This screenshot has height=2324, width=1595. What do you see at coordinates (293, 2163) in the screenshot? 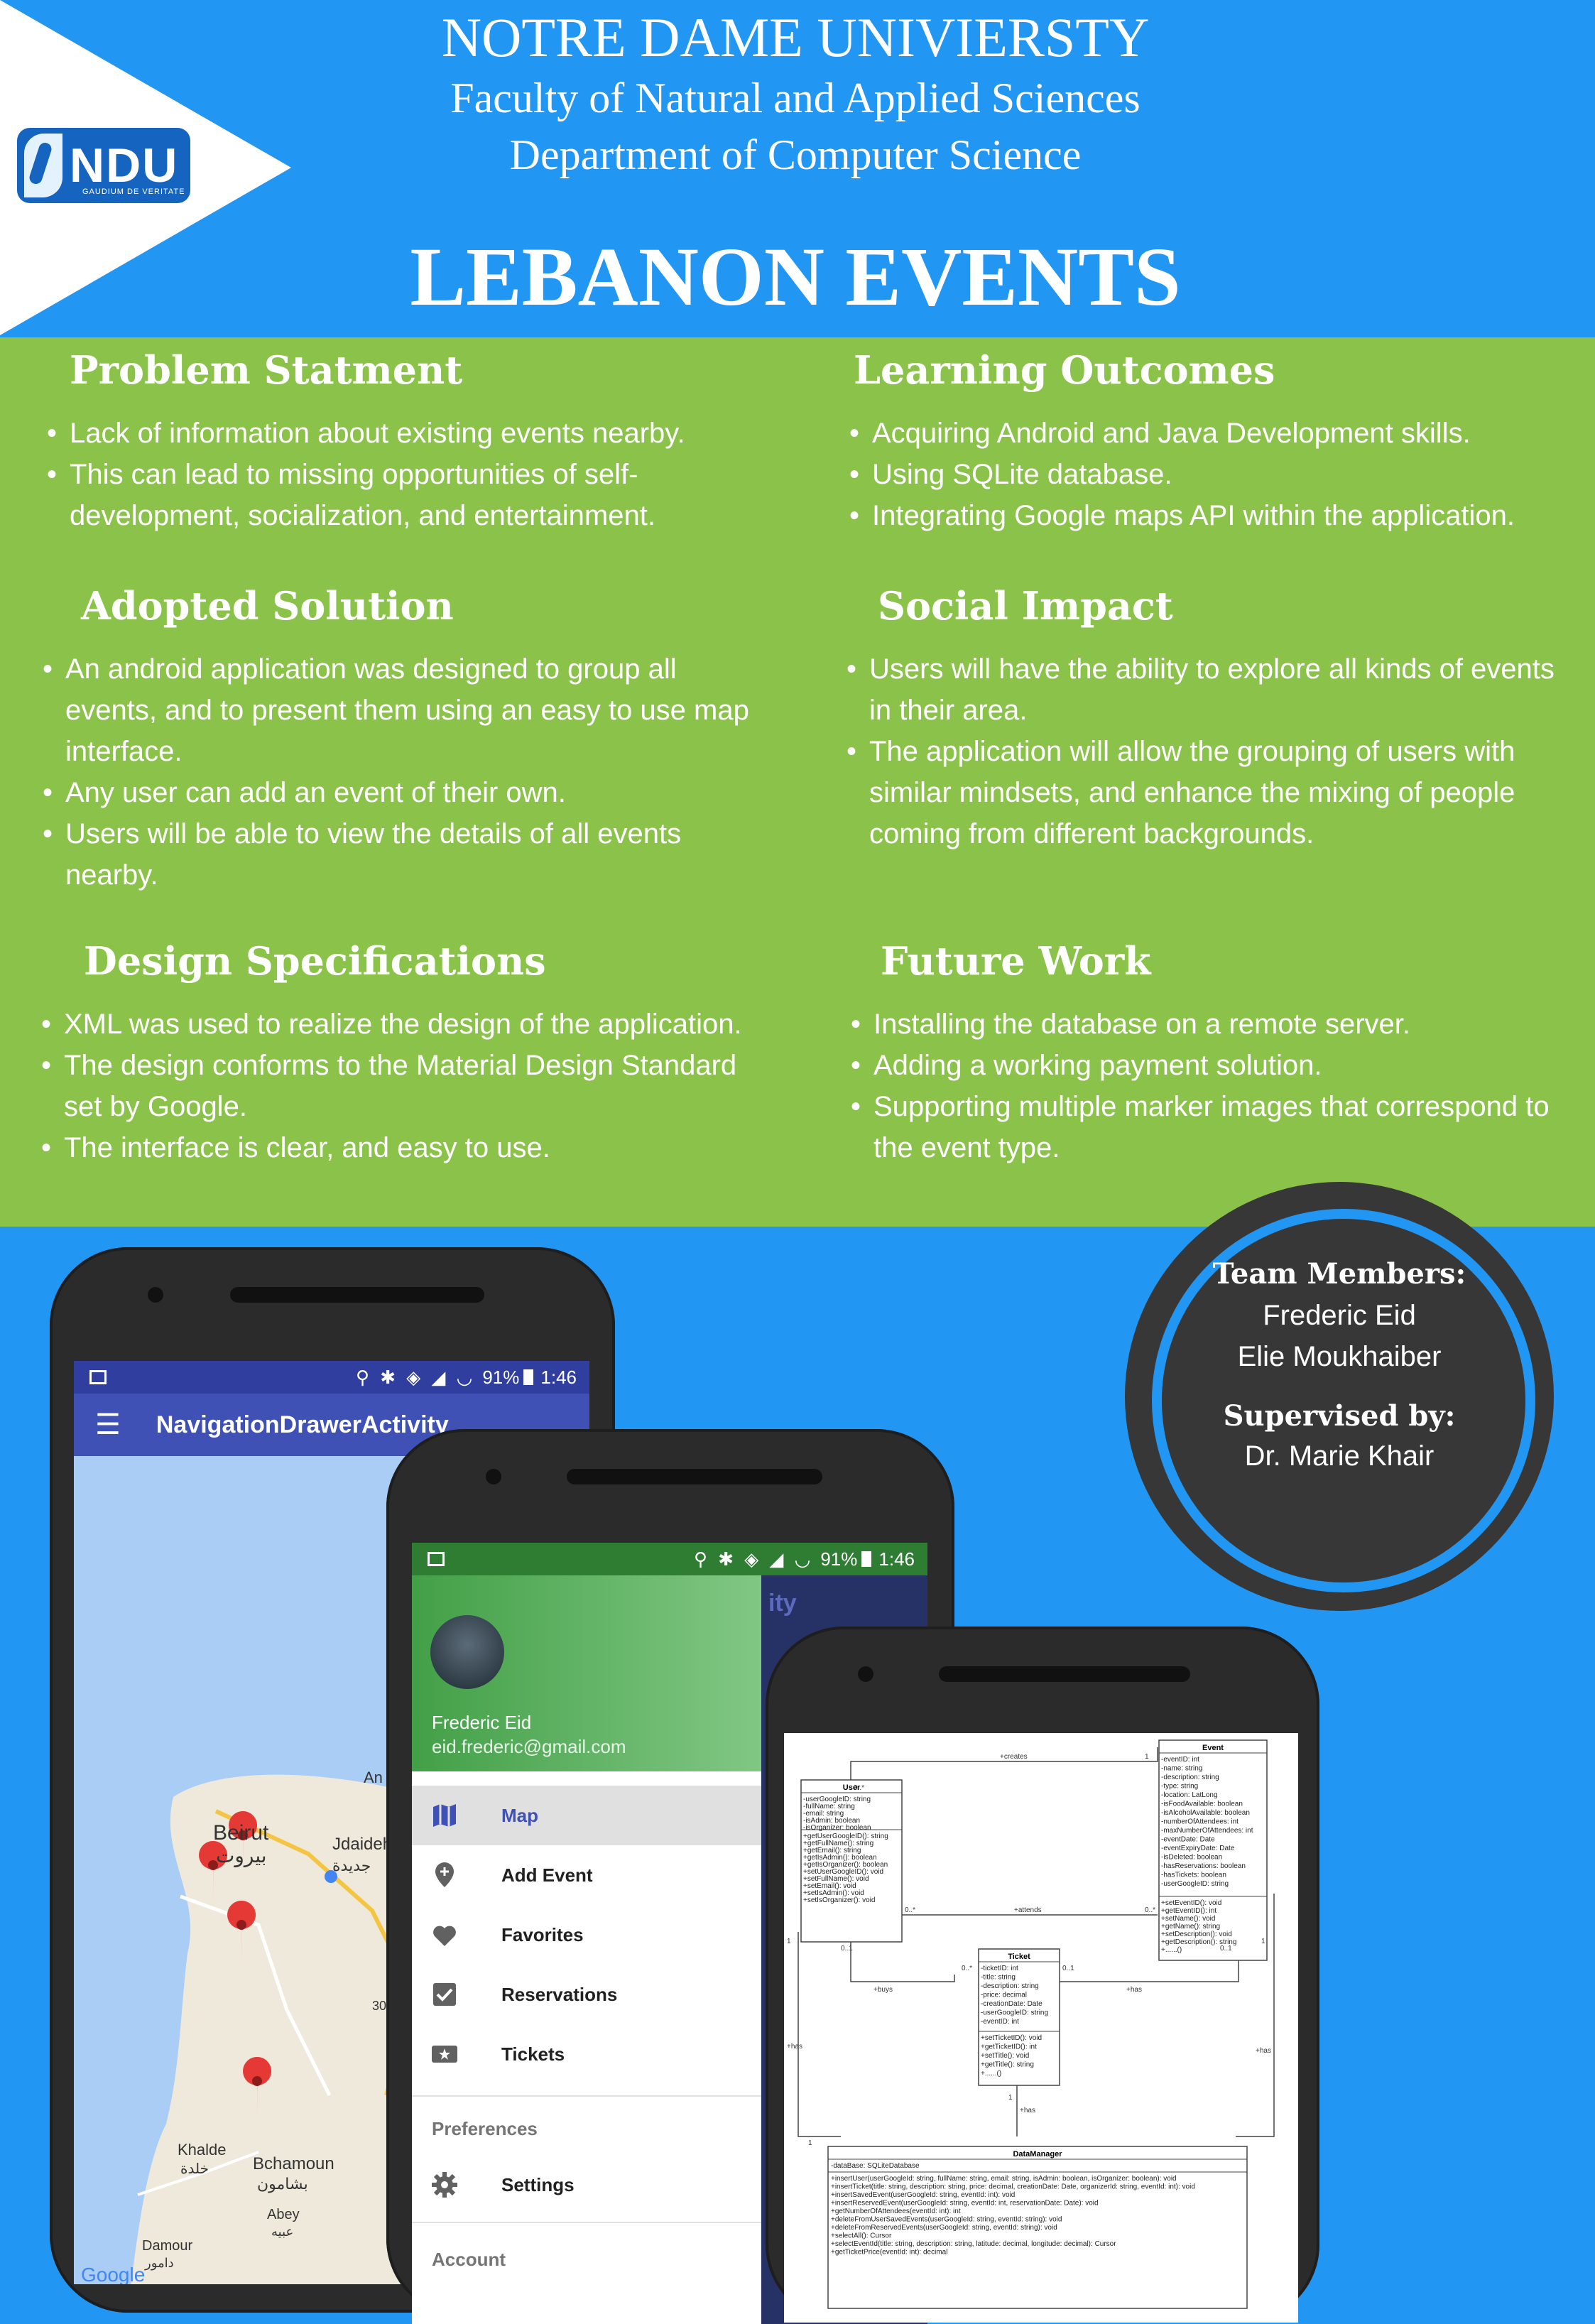
I see `map-label: Bchamoun` at bounding box center [293, 2163].